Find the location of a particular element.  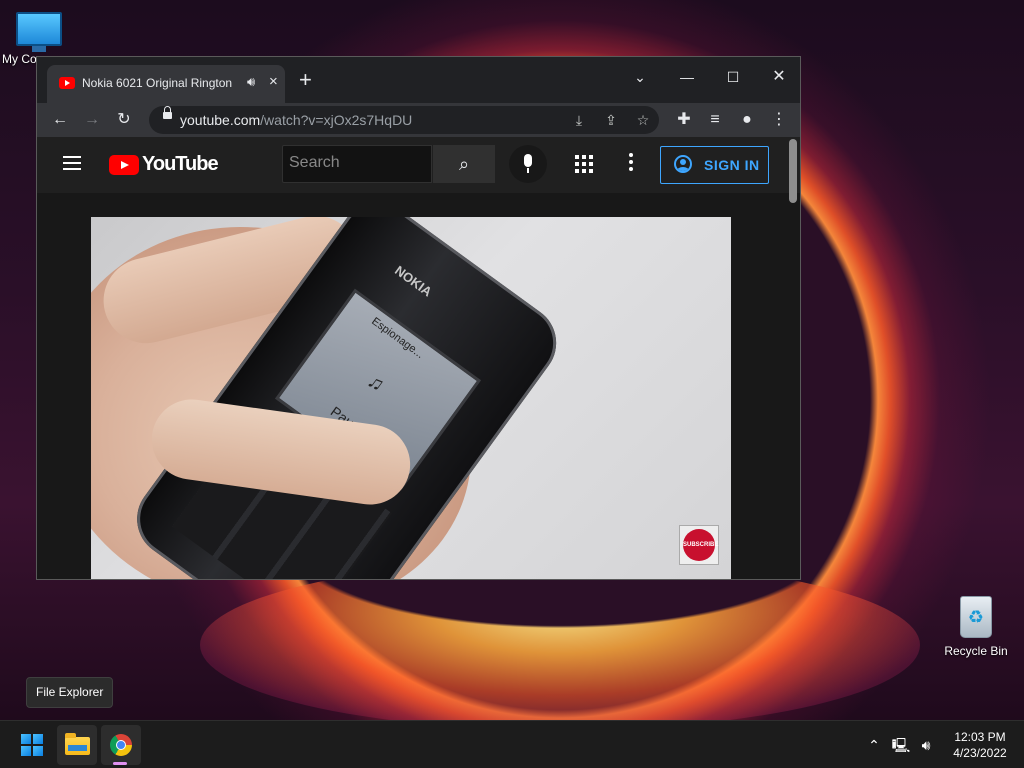

forward-button: → is located at coordinates (92, 120).